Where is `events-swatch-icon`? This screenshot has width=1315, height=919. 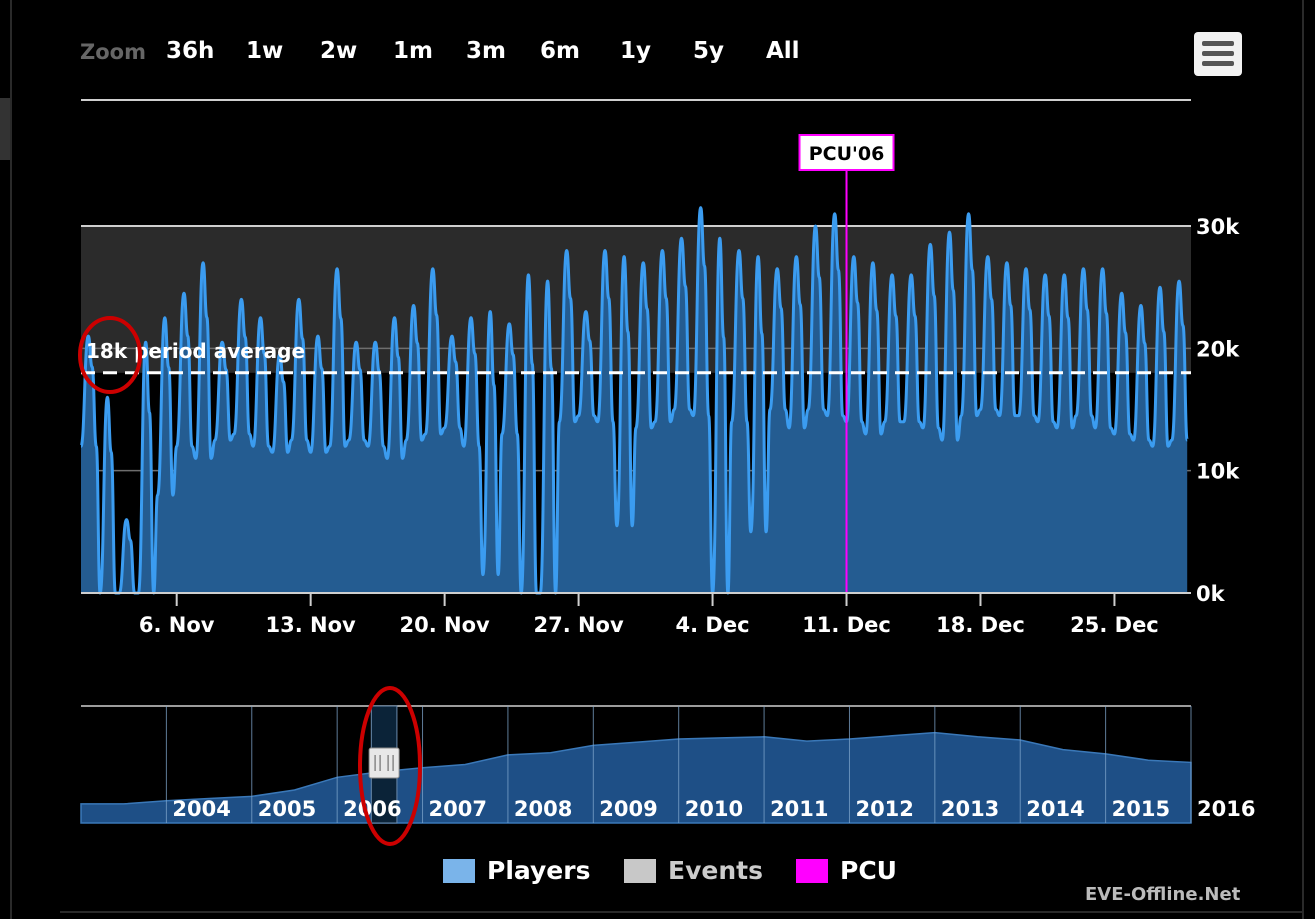
events-swatch-icon is located at coordinates (640, 870).